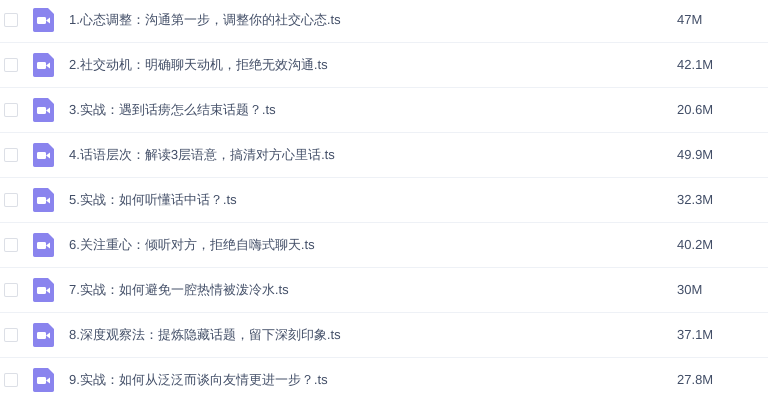 The image size is (768, 400). What do you see at coordinates (369, 200) in the screenshot?
I see `file-name: 5.实战：如何听懂话中话？.ts` at bounding box center [369, 200].